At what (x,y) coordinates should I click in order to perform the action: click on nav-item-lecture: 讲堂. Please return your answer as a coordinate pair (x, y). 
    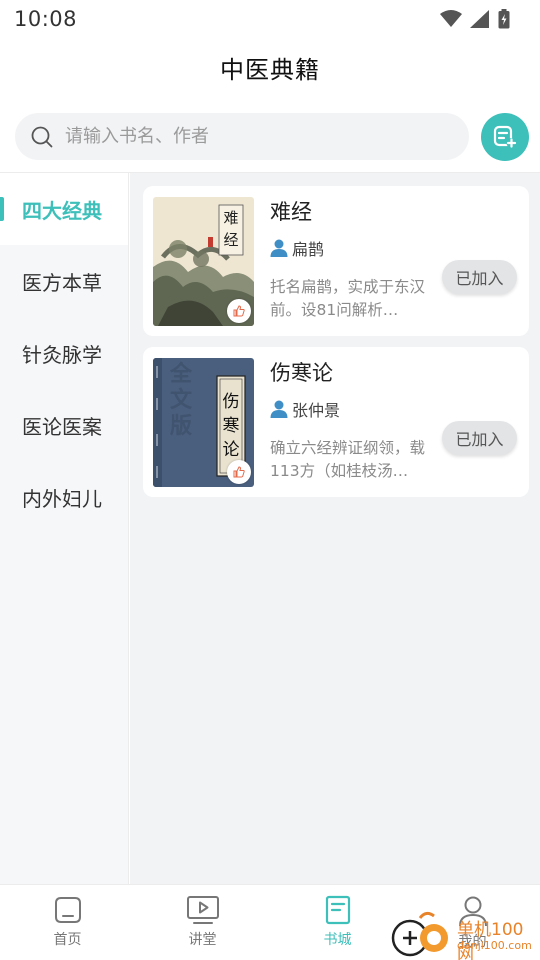
    Looking at the image, I should click on (202, 922).